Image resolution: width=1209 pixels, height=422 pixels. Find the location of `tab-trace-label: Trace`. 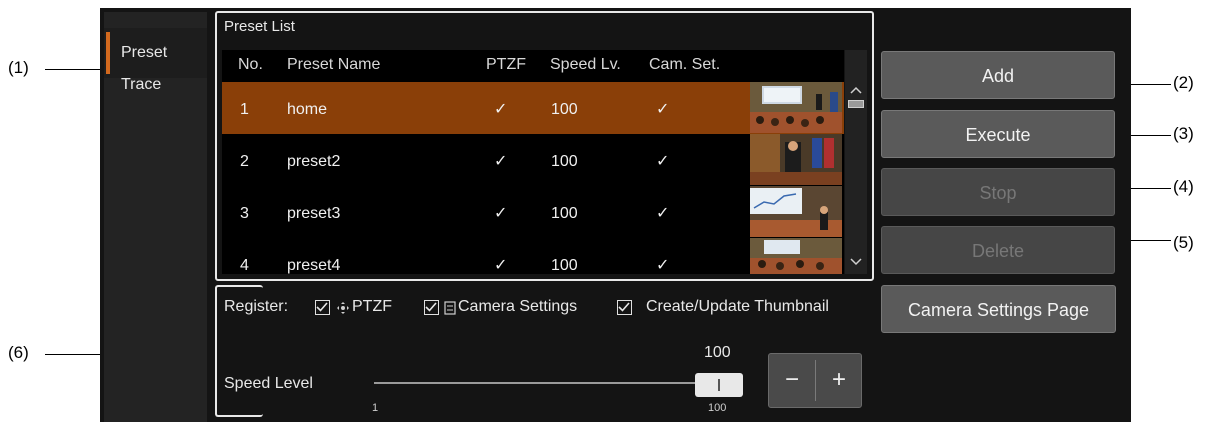

tab-trace-label: Trace is located at coordinates (141, 84).